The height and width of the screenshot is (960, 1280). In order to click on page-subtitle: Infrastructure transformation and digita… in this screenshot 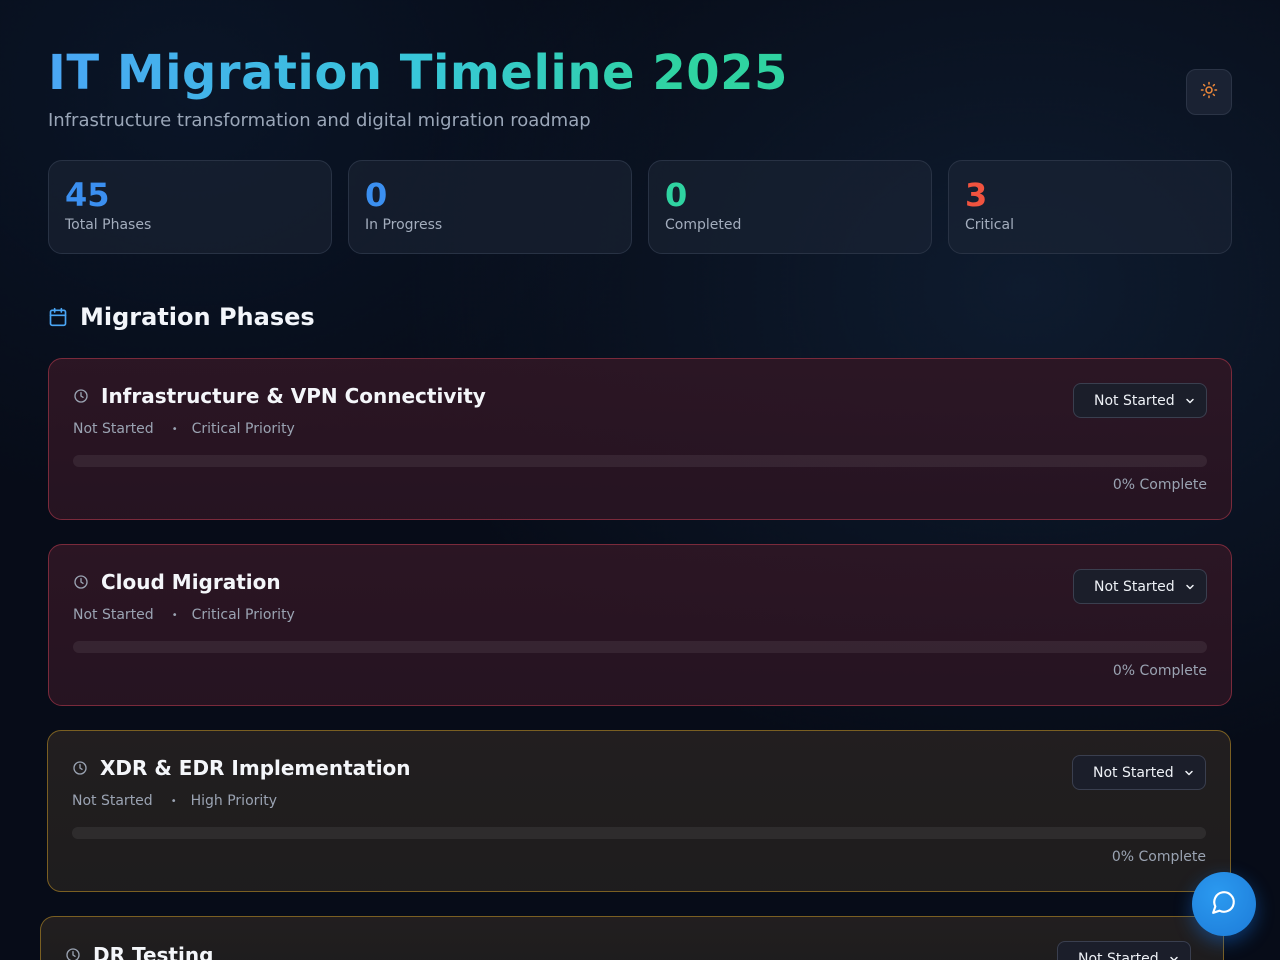, I will do `click(319, 120)`.